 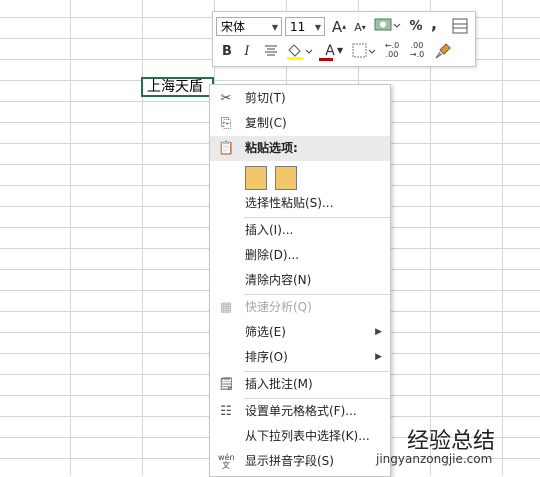 What do you see at coordinates (443, 51) in the screenshot?
I see `brush-icon` at bounding box center [443, 51].